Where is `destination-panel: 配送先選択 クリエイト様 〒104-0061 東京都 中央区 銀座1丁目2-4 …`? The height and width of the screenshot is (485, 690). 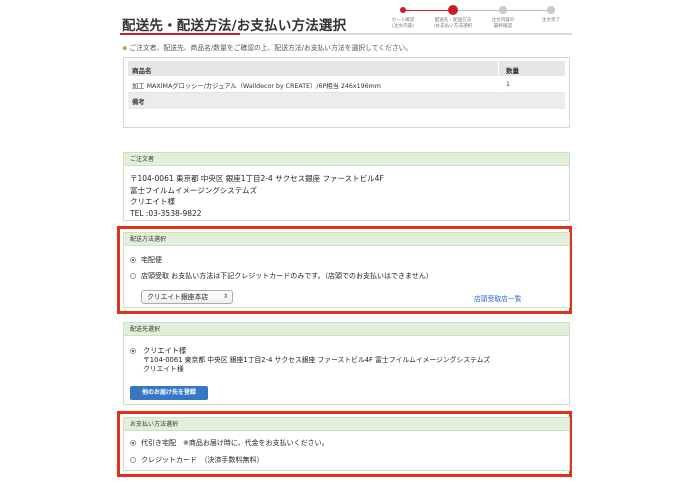 destination-panel: 配送先選択 クリエイト様 〒104-0061 東京都 中央区 銀座1丁目2-4 … is located at coordinates (346, 363).